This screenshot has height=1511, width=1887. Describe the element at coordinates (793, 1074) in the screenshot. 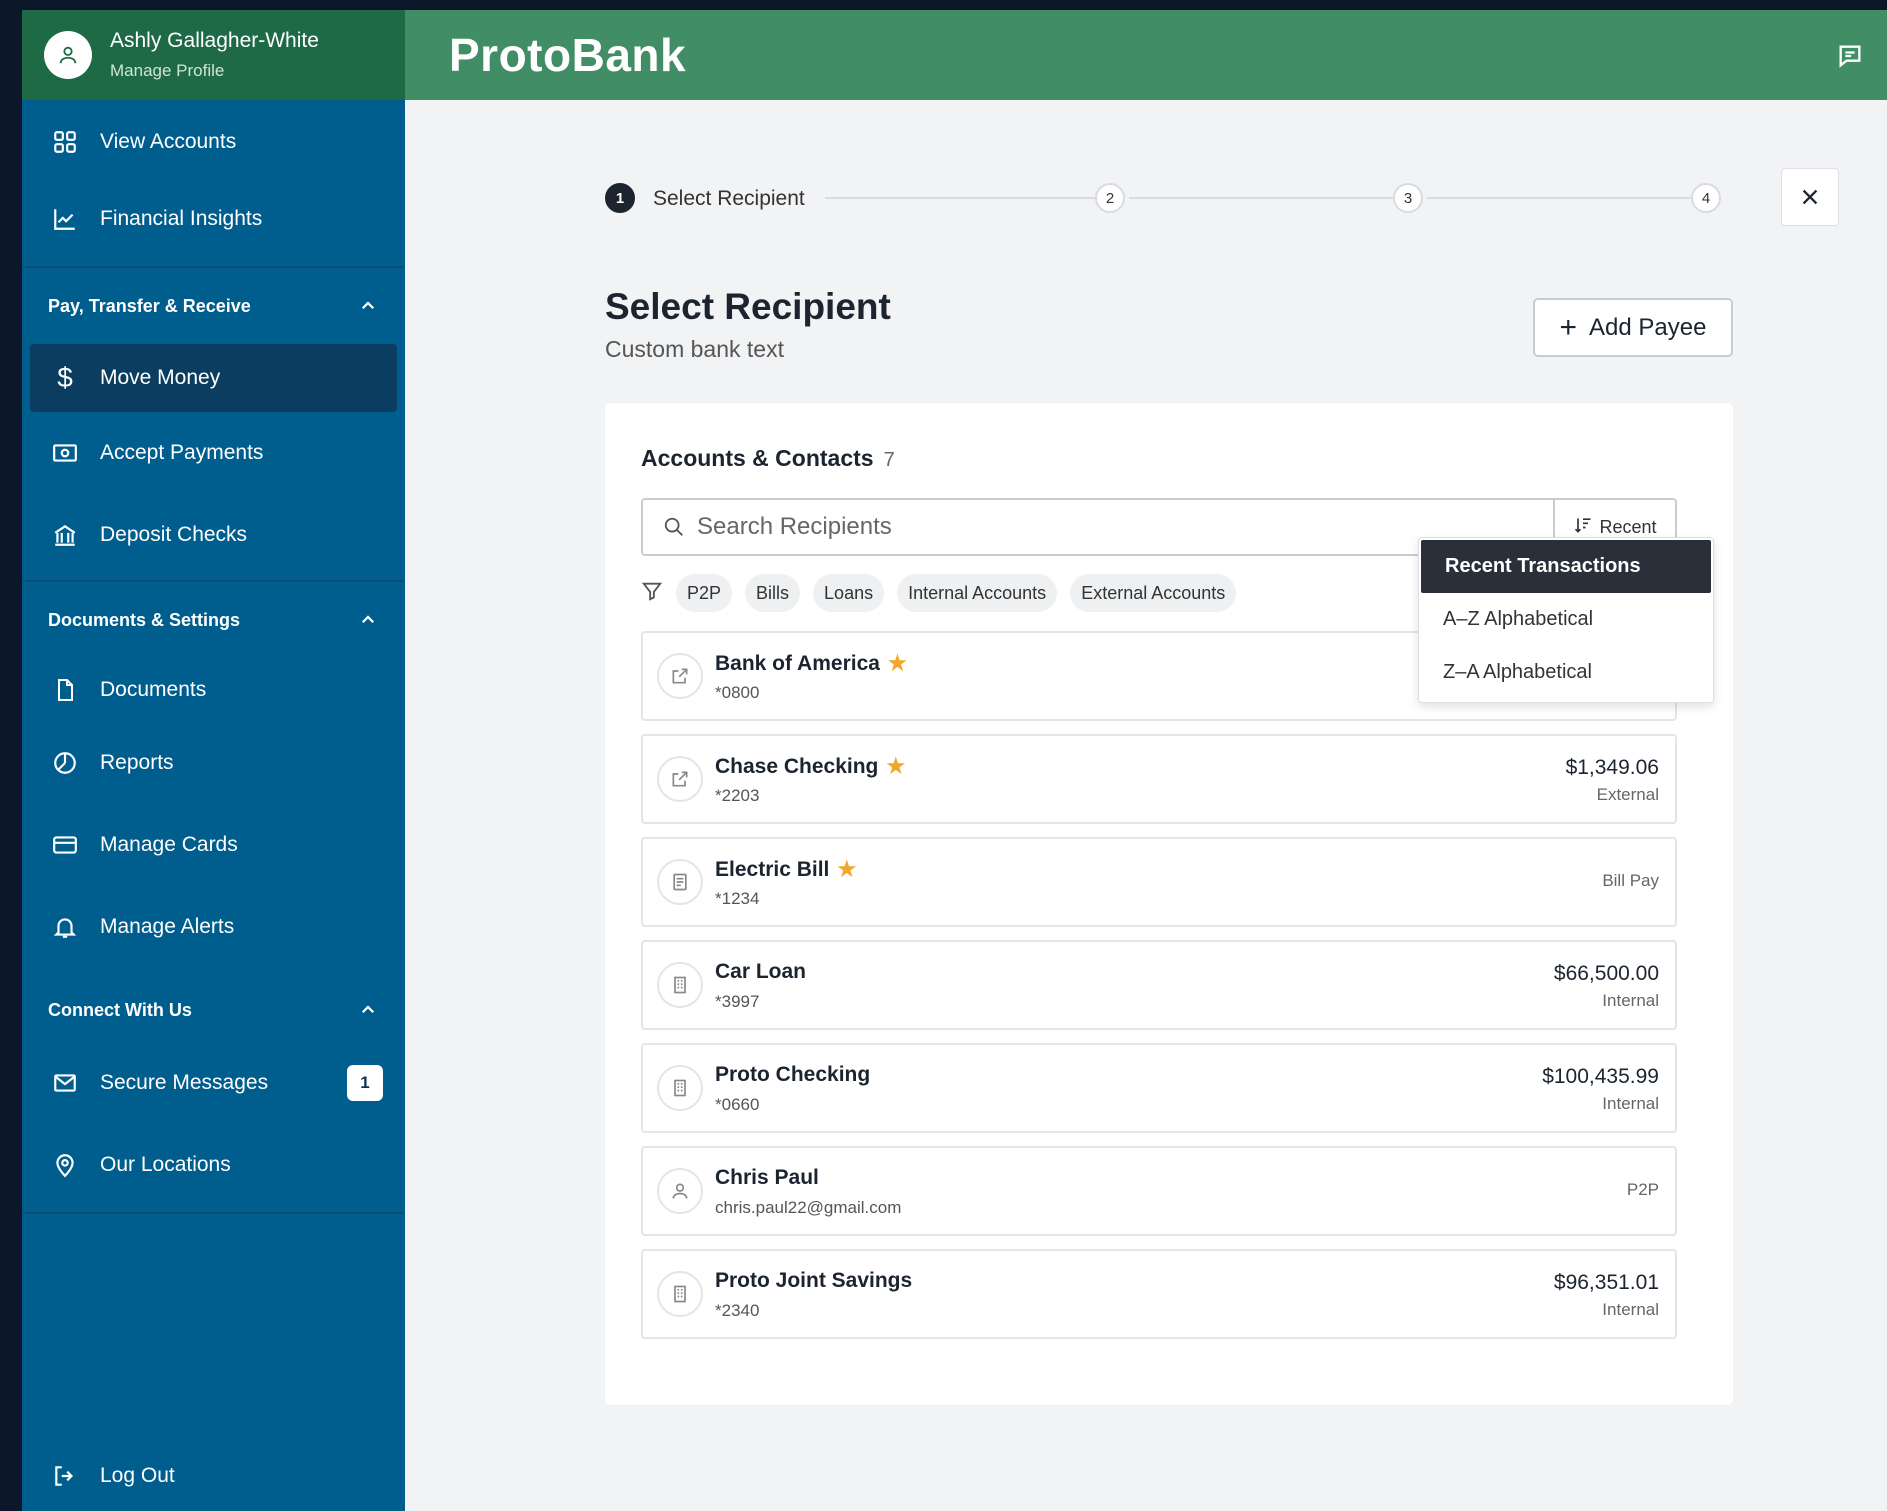

I see `recipient-name: Proto Checking` at that location.